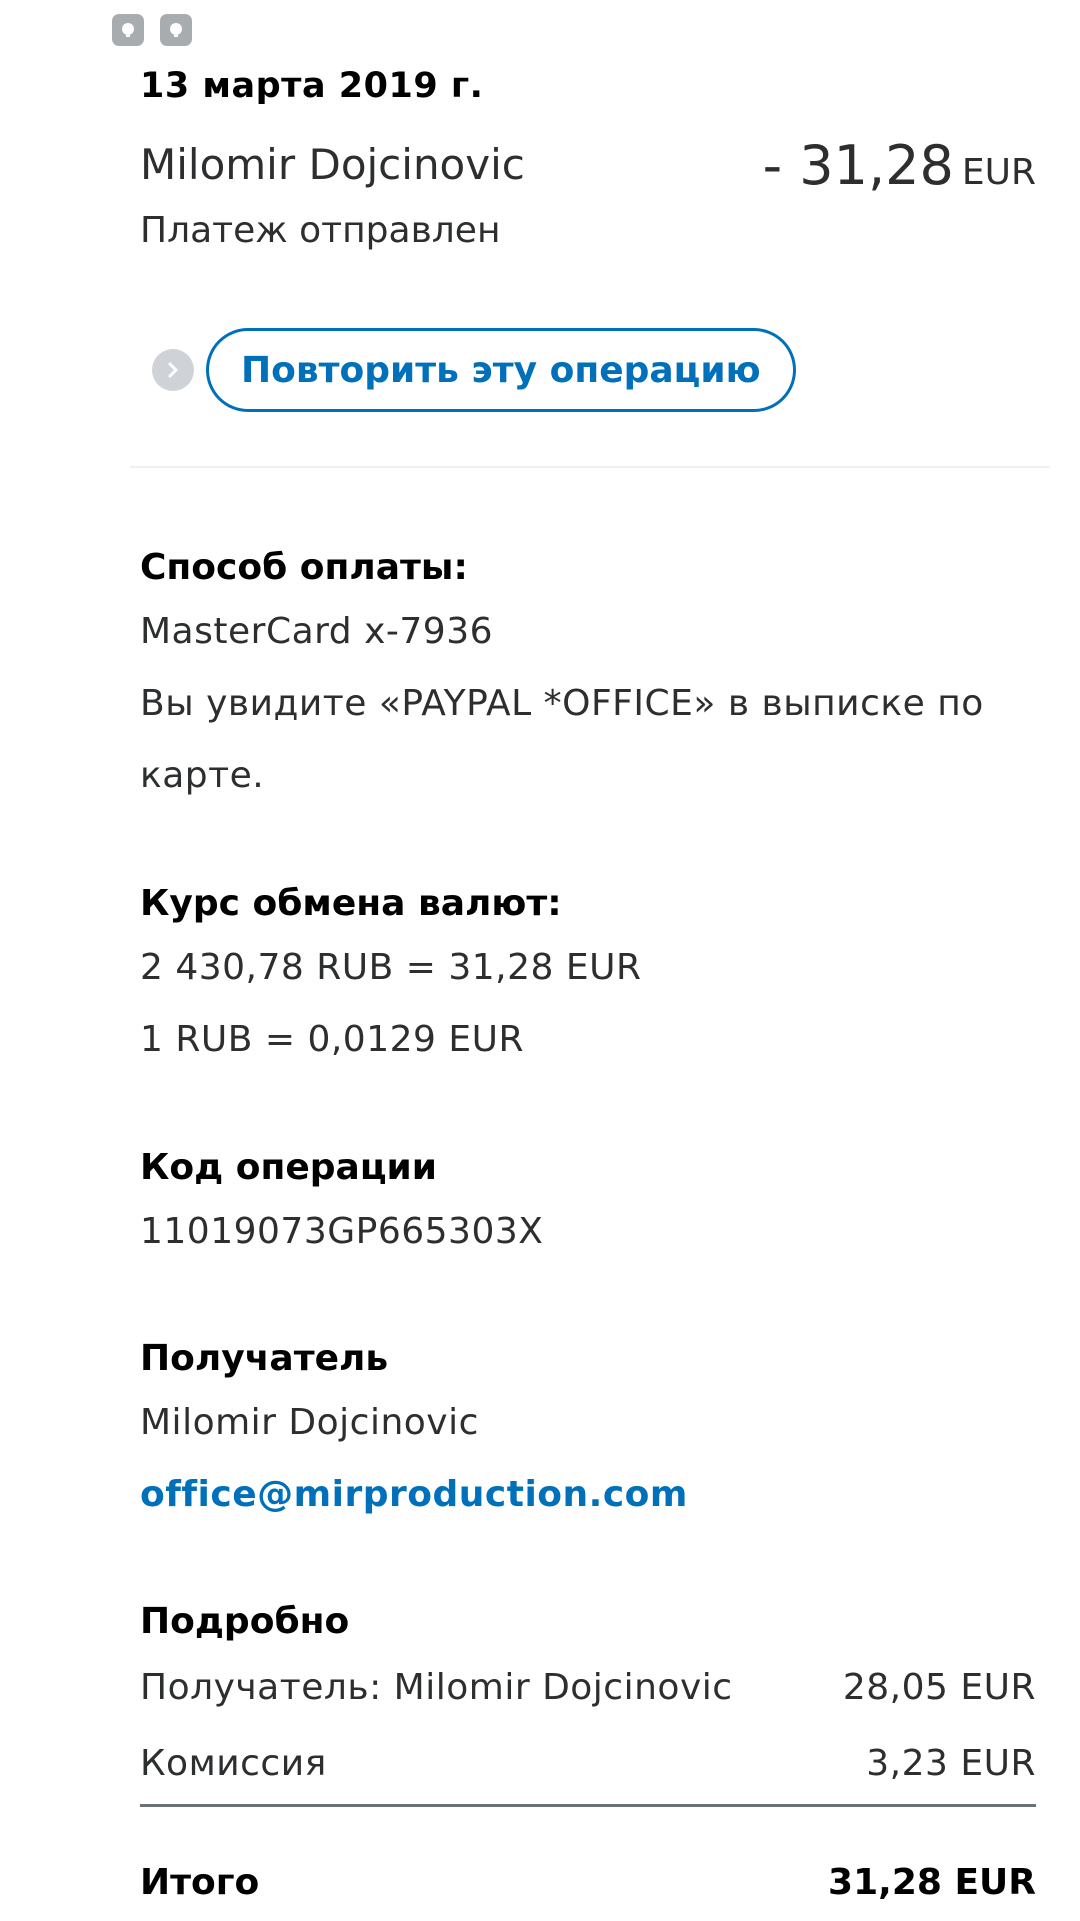 The image size is (1080, 1921). Describe the element at coordinates (501, 370) in the screenshot. I see `repeat-operation-button: Повторить эту операцию` at that location.